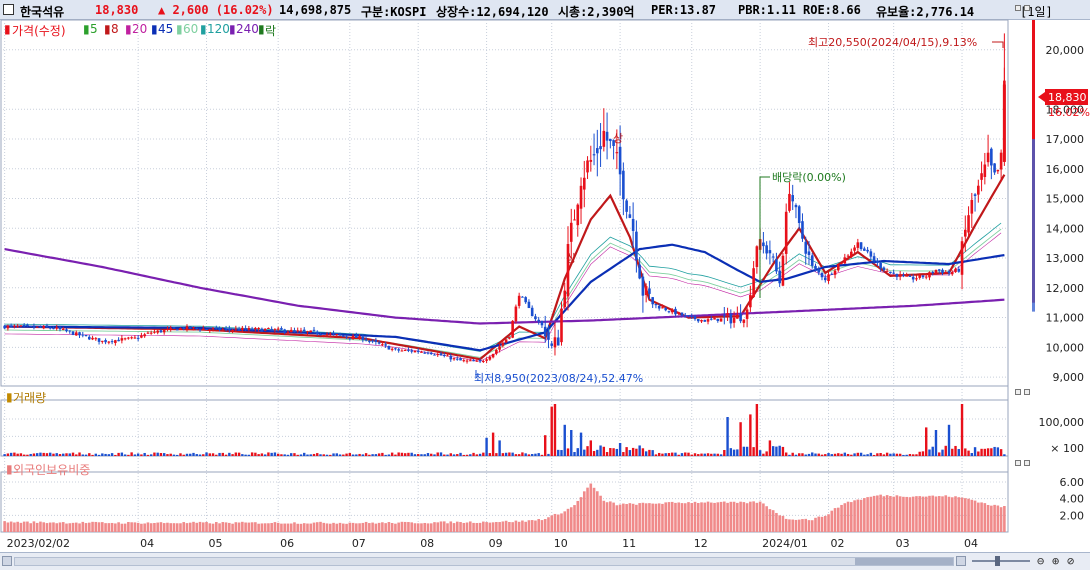 The height and width of the screenshot is (570, 1090). Describe the element at coordinates (484, 561) in the screenshot. I see `horizontal-scrollbar` at that location.